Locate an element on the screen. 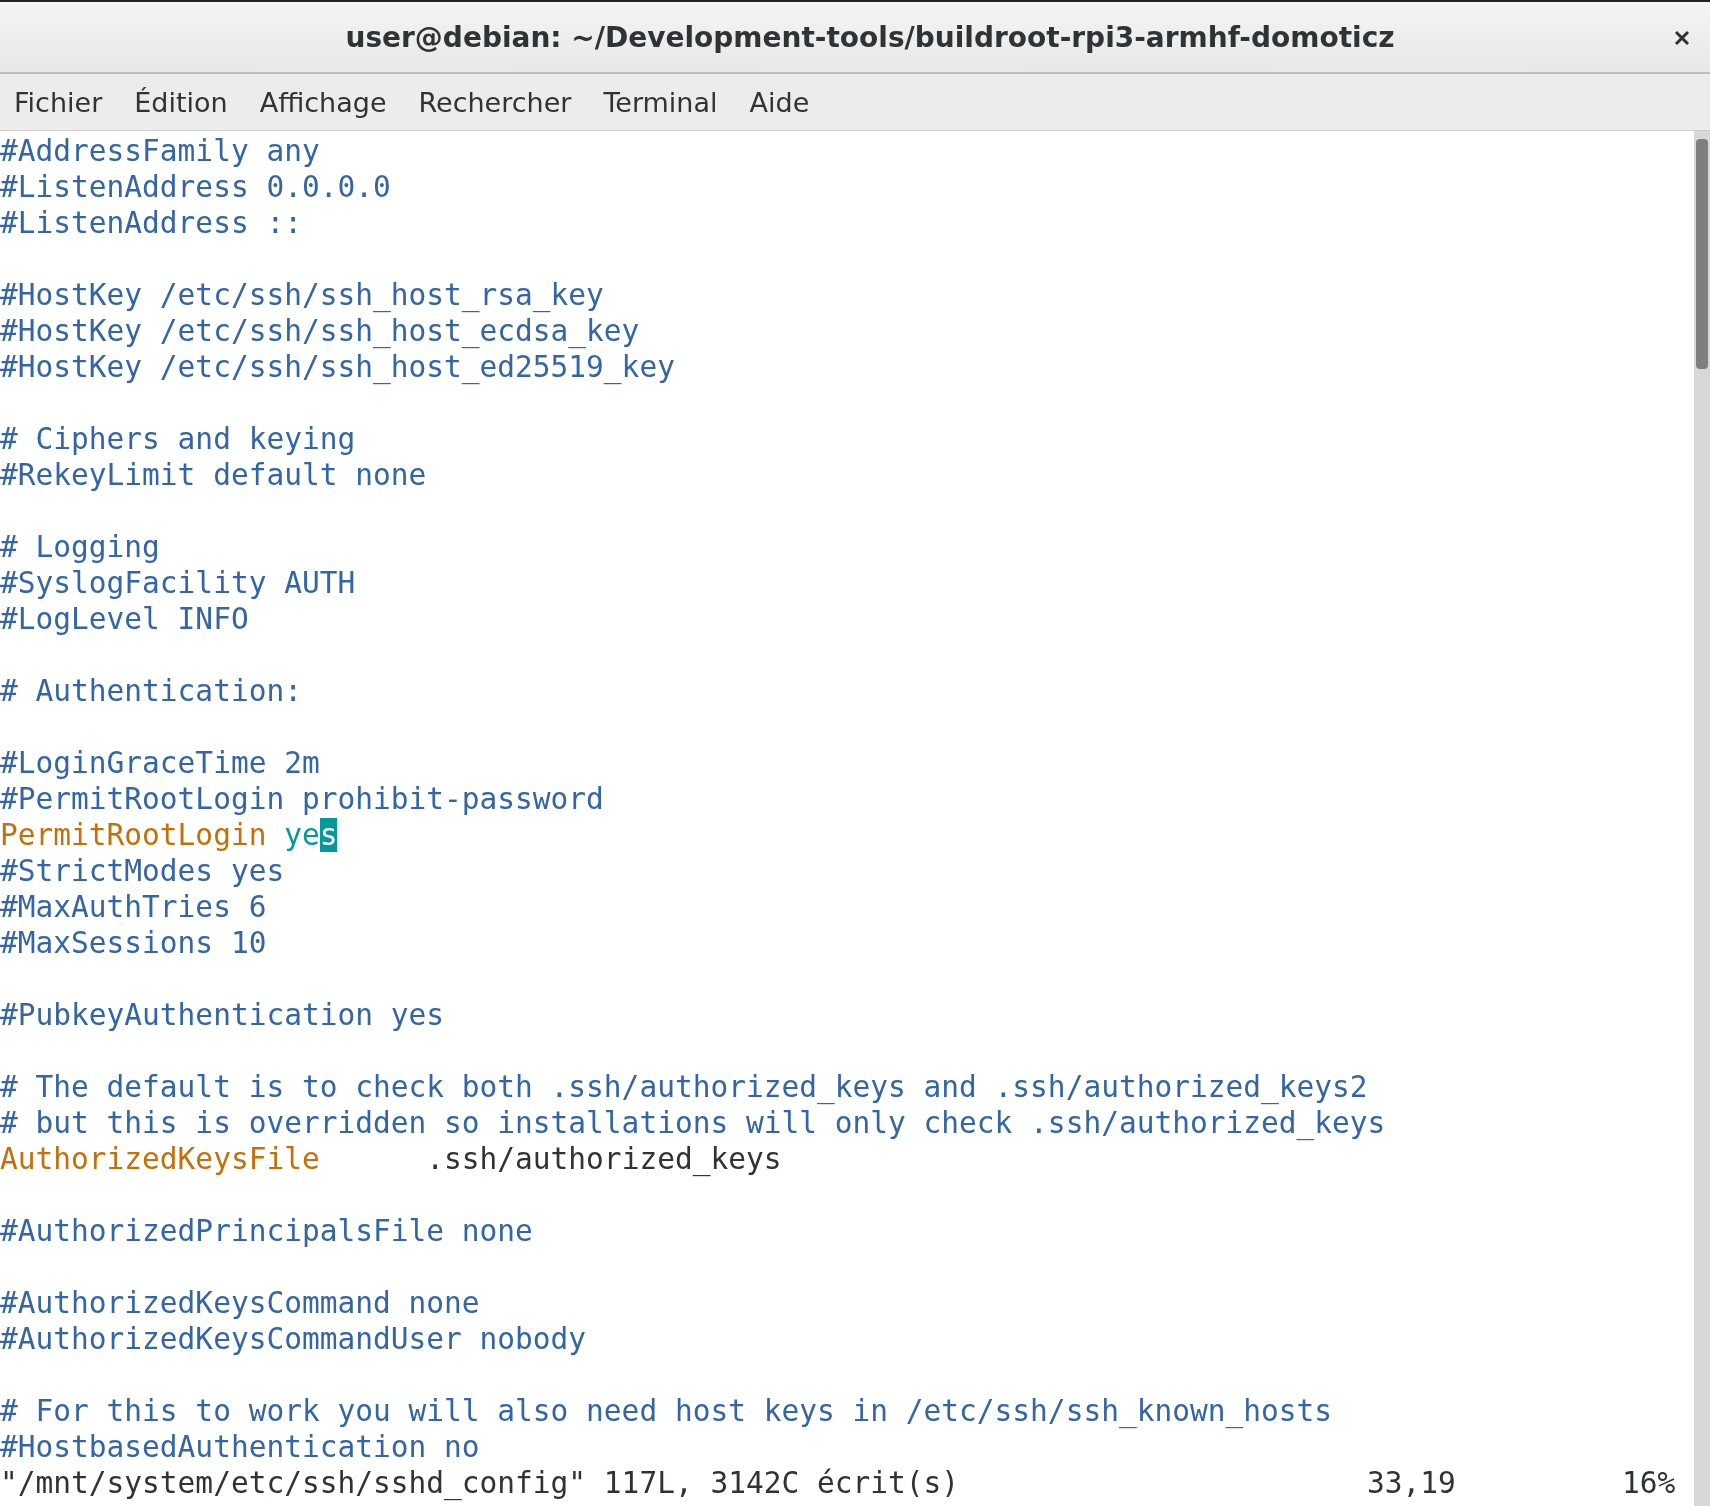  code-line: #SyslogFacility AUTH is located at coordinates (178, 583).